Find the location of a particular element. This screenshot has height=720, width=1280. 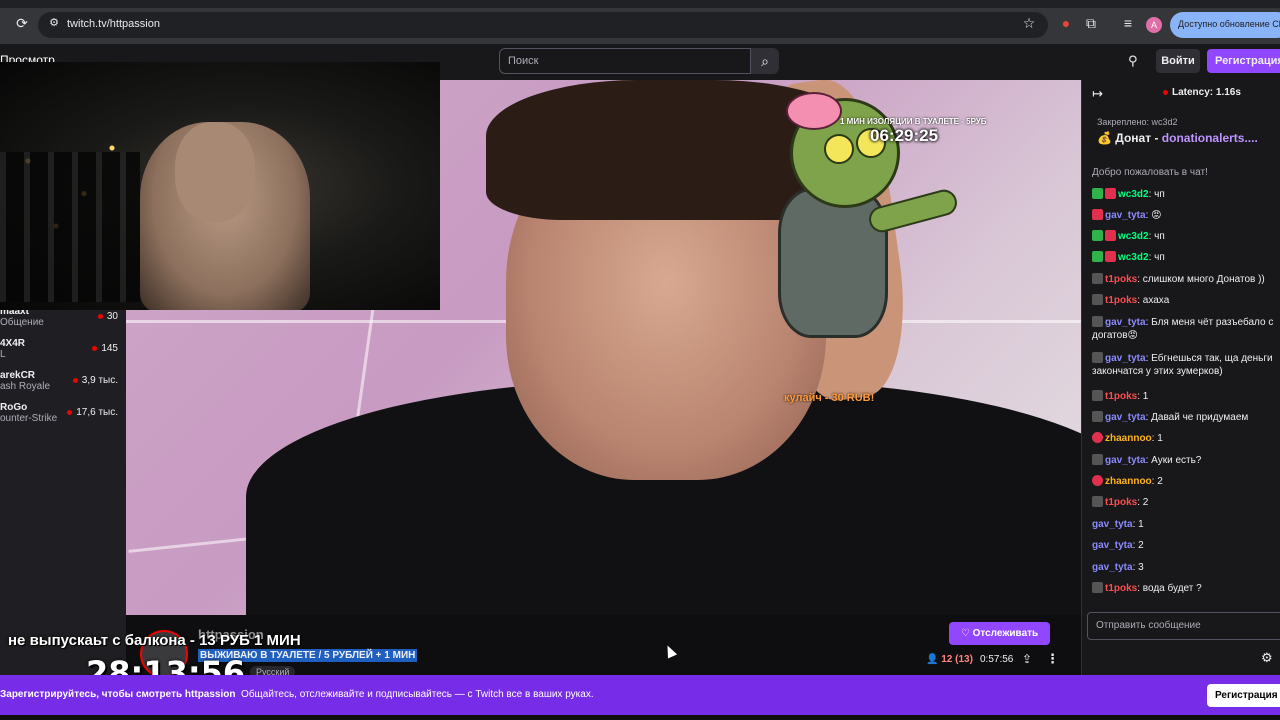

chat-message: gav_tyta: 1 is located at coordinates (1118, 524).